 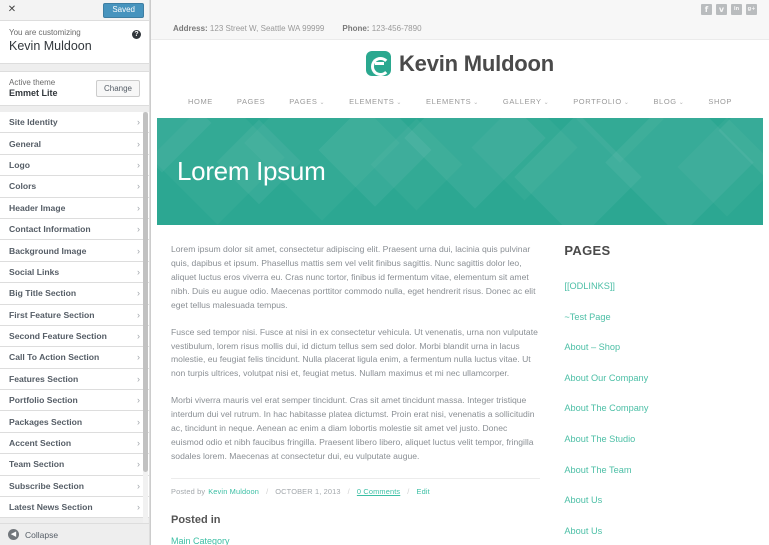 What do you see at coordinates (736, 9) in the screenshot?
I see `linkedin-icon: in` at bounding box center [736, 9].